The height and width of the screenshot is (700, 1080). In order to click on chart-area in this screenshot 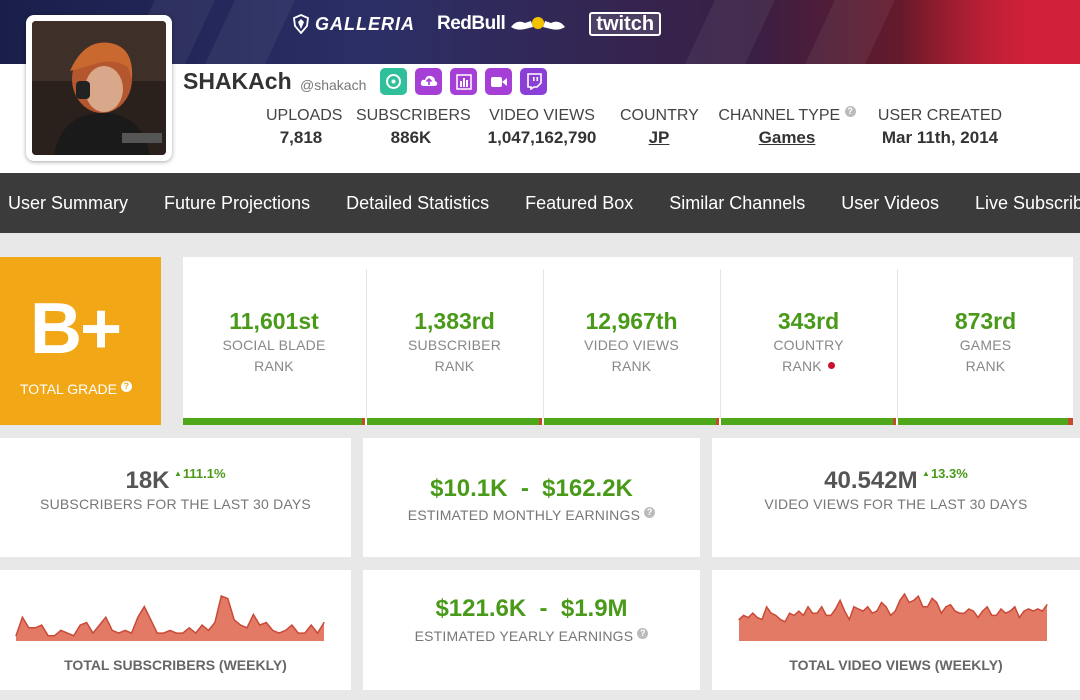, I will do `click(170, 618)`.